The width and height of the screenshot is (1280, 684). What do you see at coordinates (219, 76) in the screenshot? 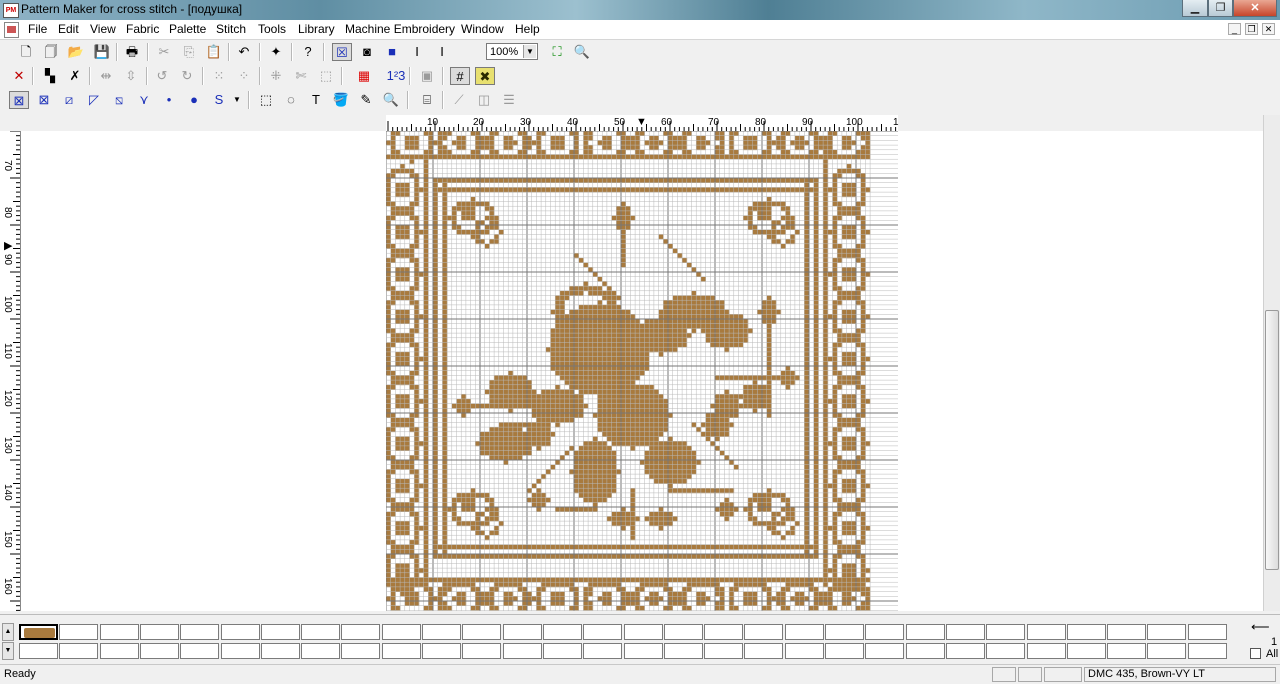
I see `select-stitches-button: ⁙` at bounding box center [219, 76].